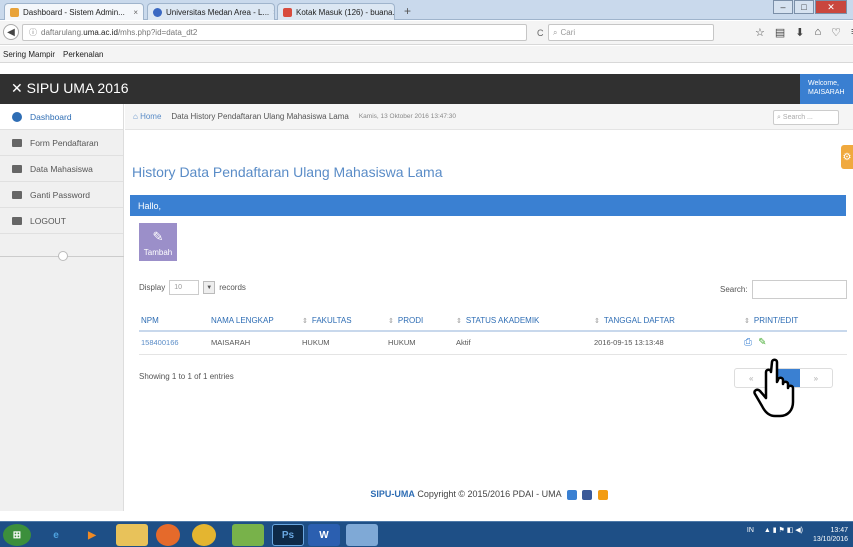 Image resolution: width=853 pixels, height=547 pixels. I want to click on explorer-folder-icon, so click(132, 535).